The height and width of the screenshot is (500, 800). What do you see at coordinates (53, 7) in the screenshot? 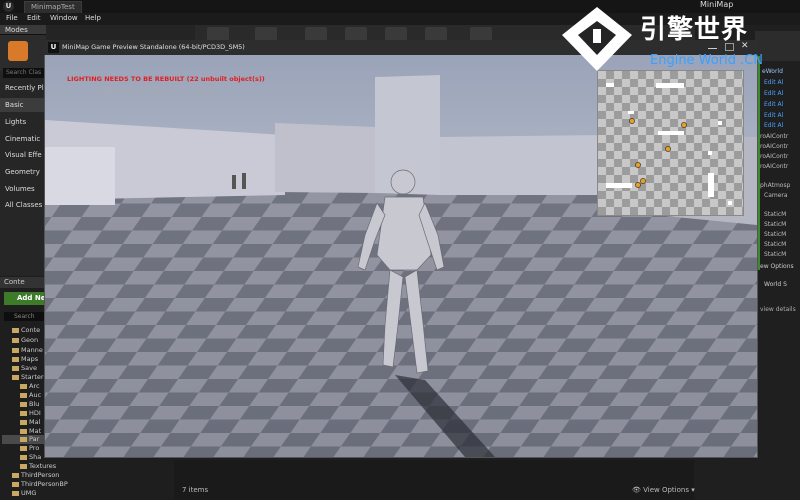
I see `level-tab: MinimapTest` at bounding box center [53, 7].